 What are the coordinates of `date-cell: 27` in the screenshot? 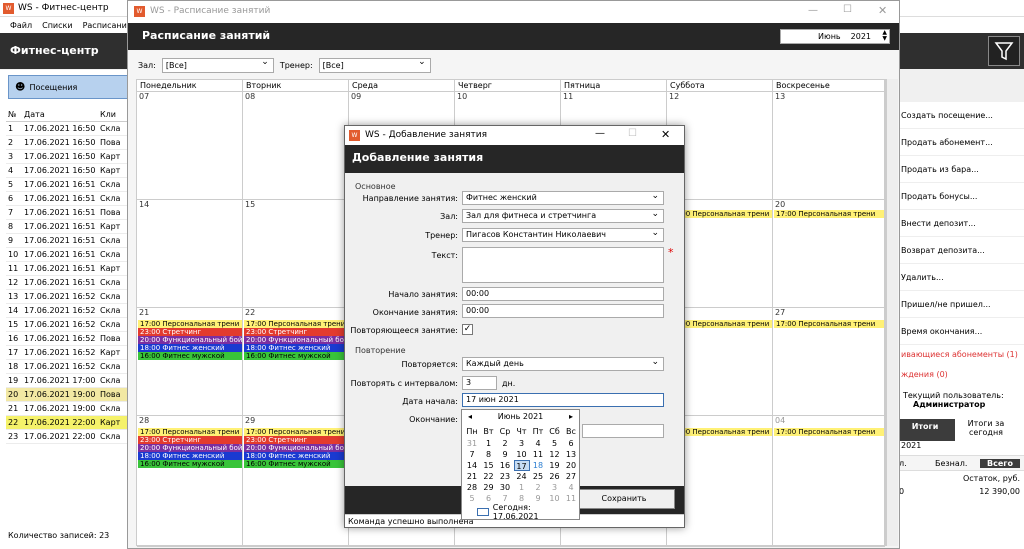 It's located at (571, 476).